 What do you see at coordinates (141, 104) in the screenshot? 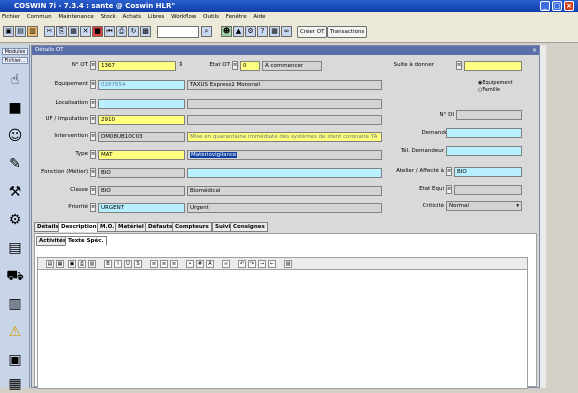
I see `localisation-code` at bounding box center [141, 104].